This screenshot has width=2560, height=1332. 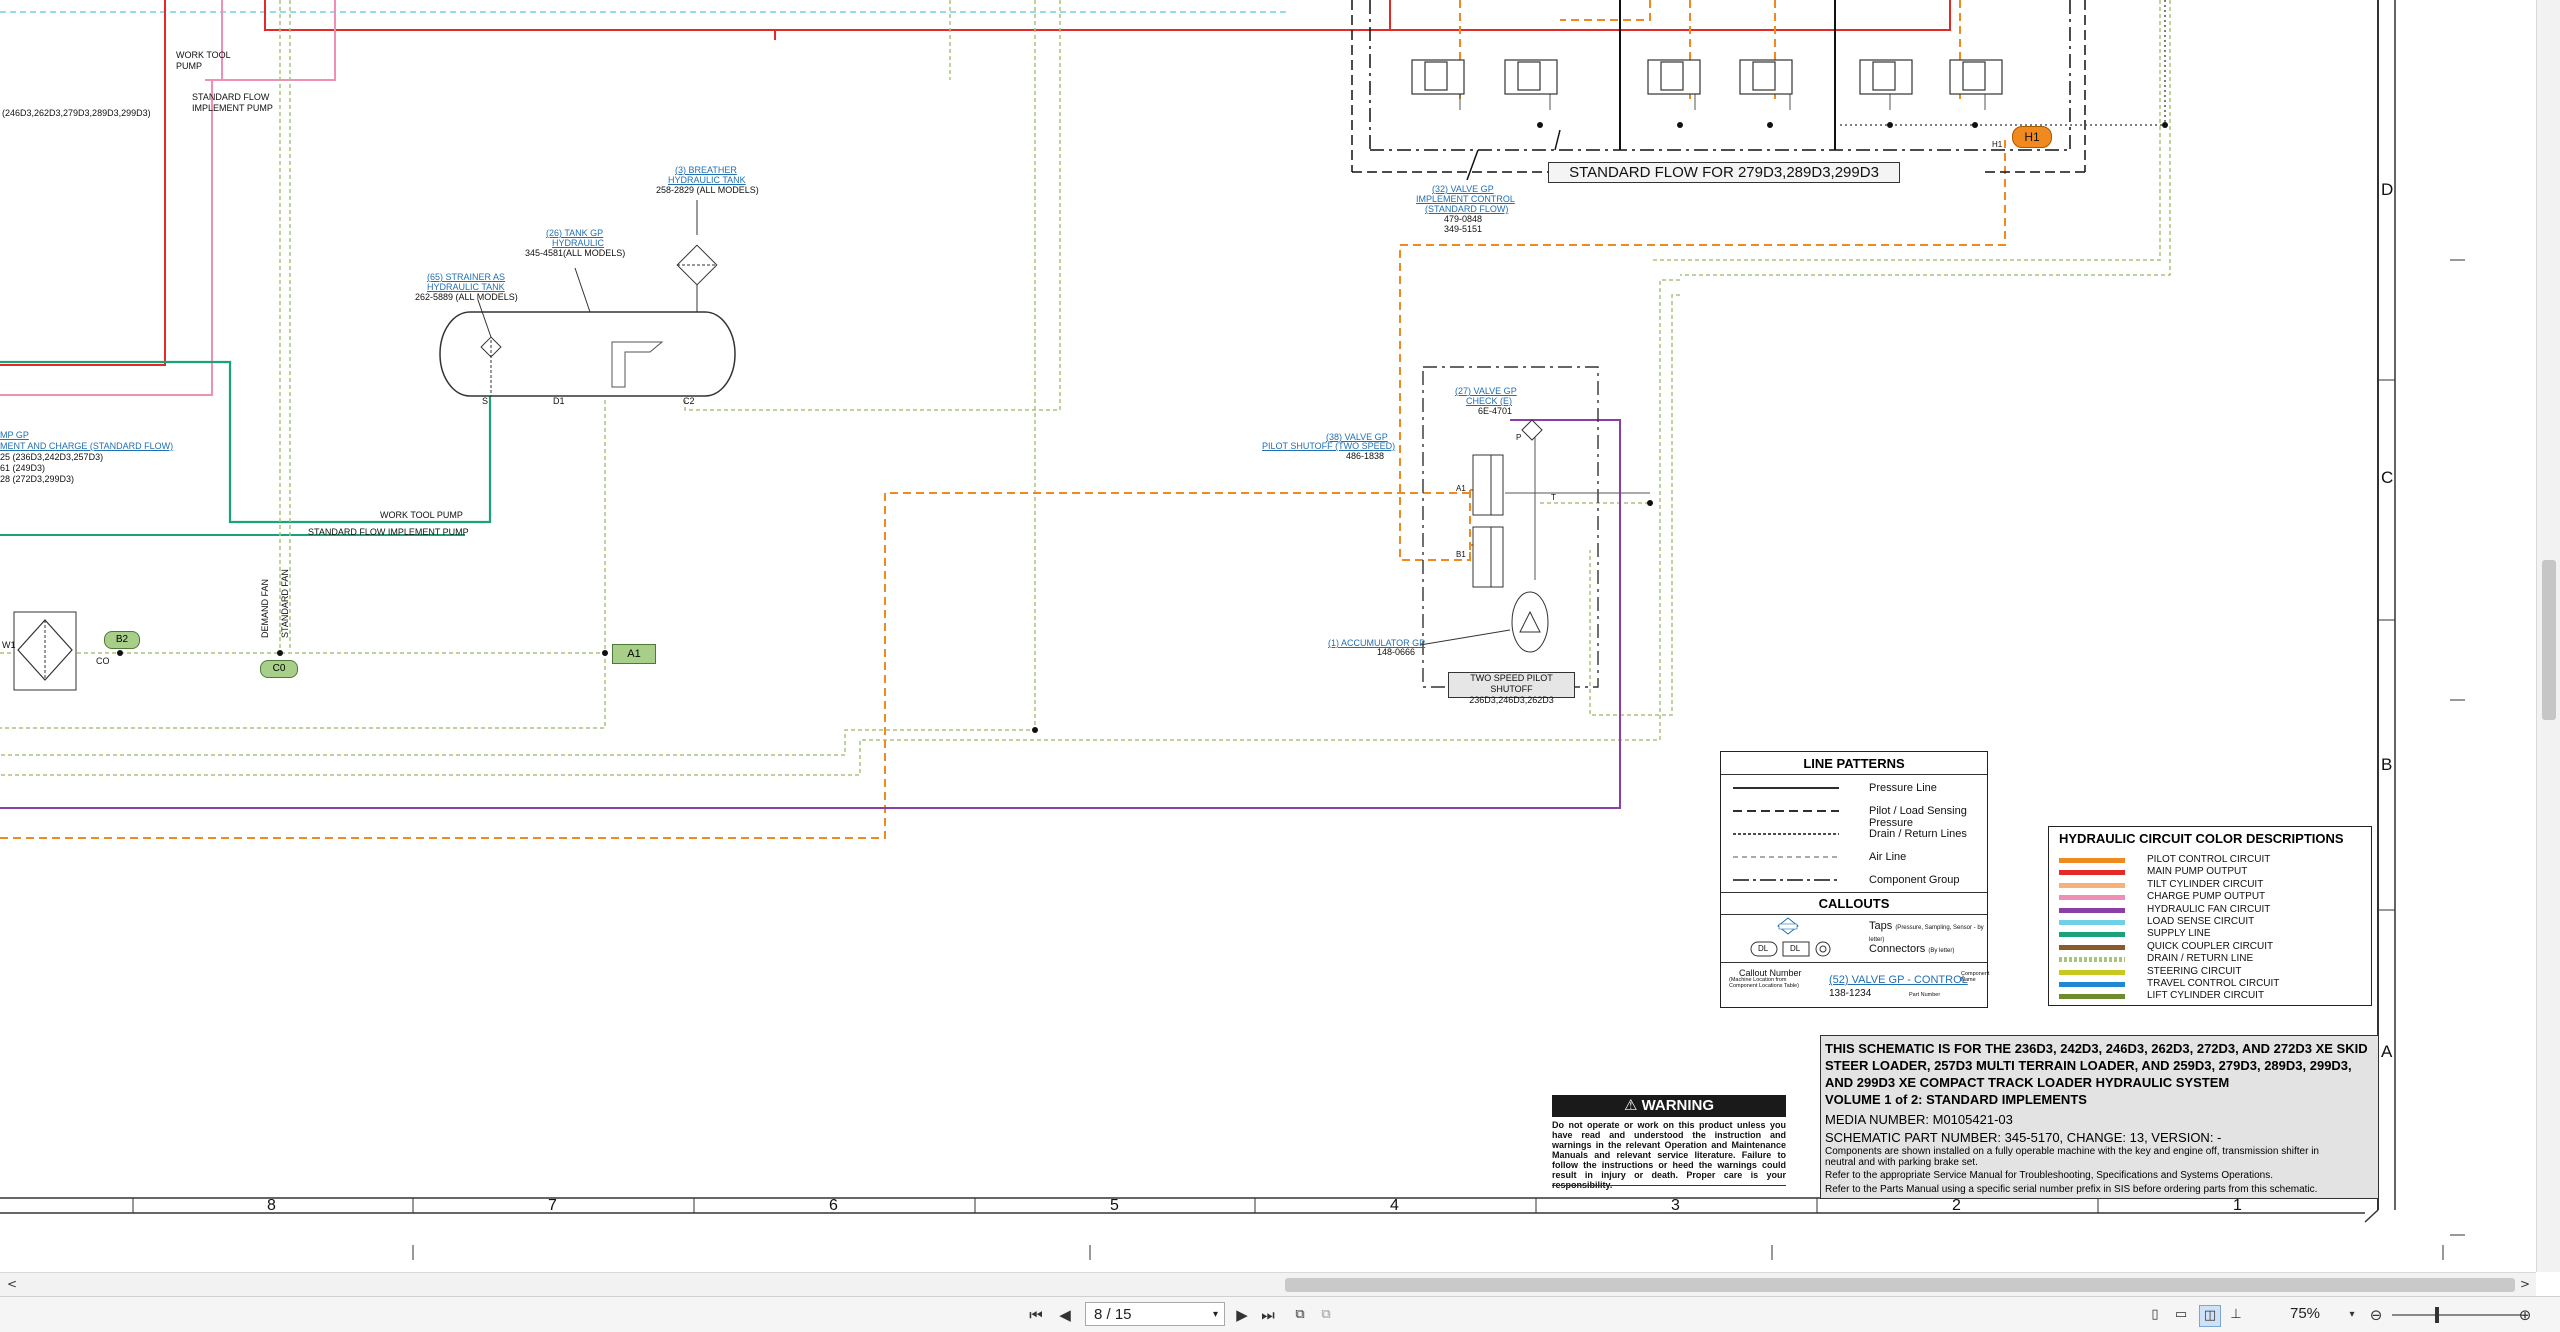 I want to click on pilot-shutoff-part: 486-1838, so click(x=1365, y=456).